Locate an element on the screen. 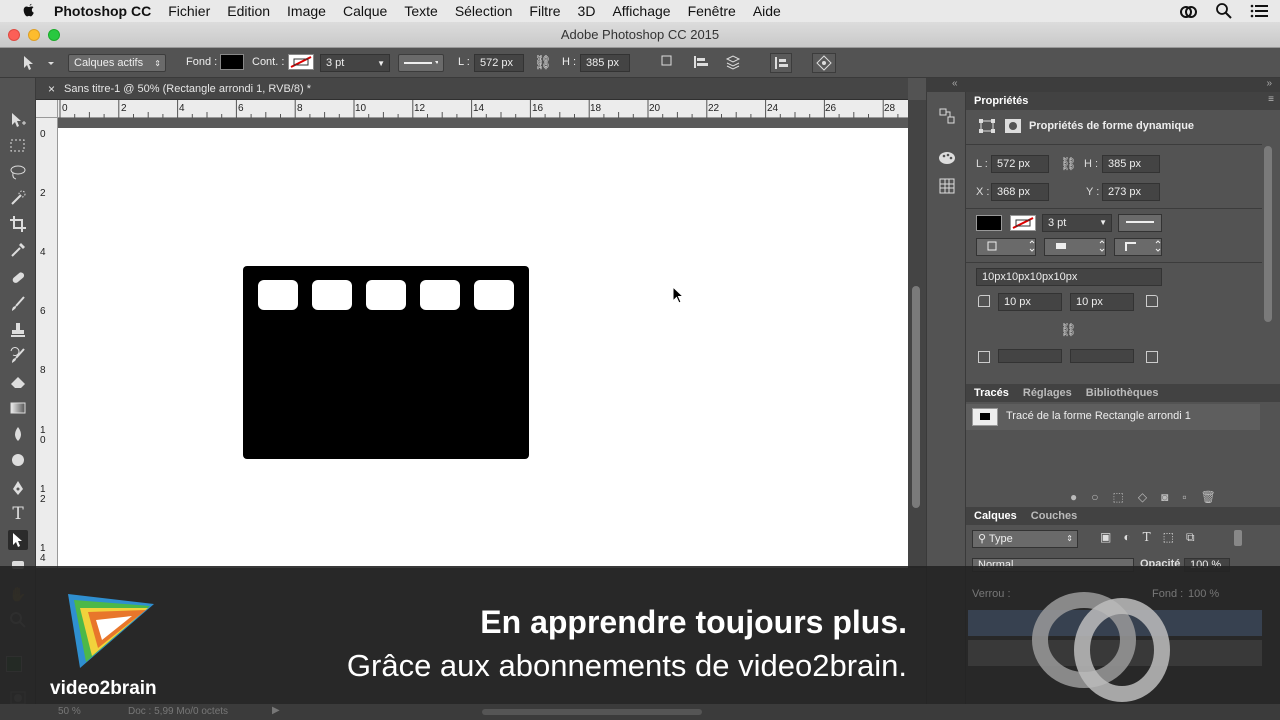 The width and height of the screenshot is (1280, 720). fill-path-icon: ● is located at coordinates (1073, 497).